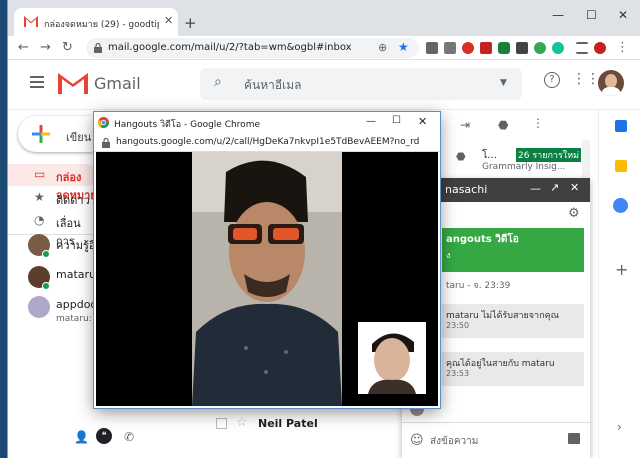 This screenshot has height=458, width=640. I want to click on hangouts-icon: ❝, so click(104, 436).